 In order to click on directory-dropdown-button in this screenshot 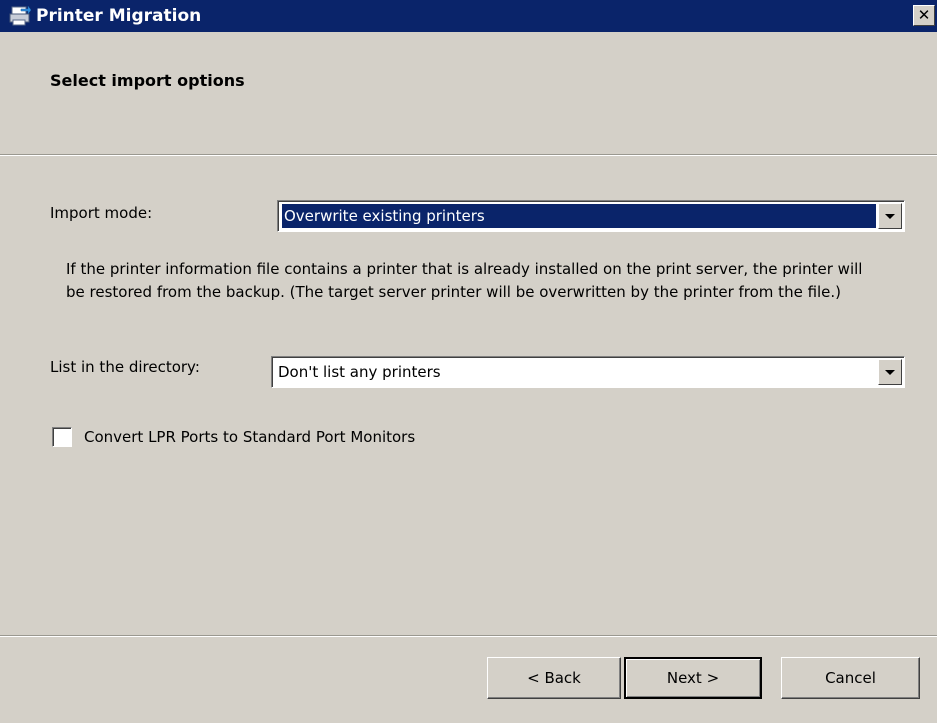, I will do `click(890, 372)`.